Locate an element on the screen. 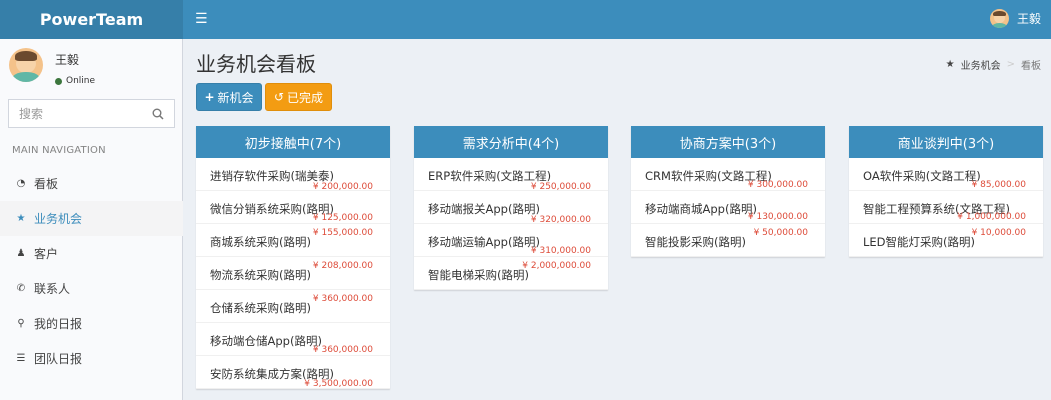  new-opportunity-label: 新机会 is located at coordinates (235, 97).